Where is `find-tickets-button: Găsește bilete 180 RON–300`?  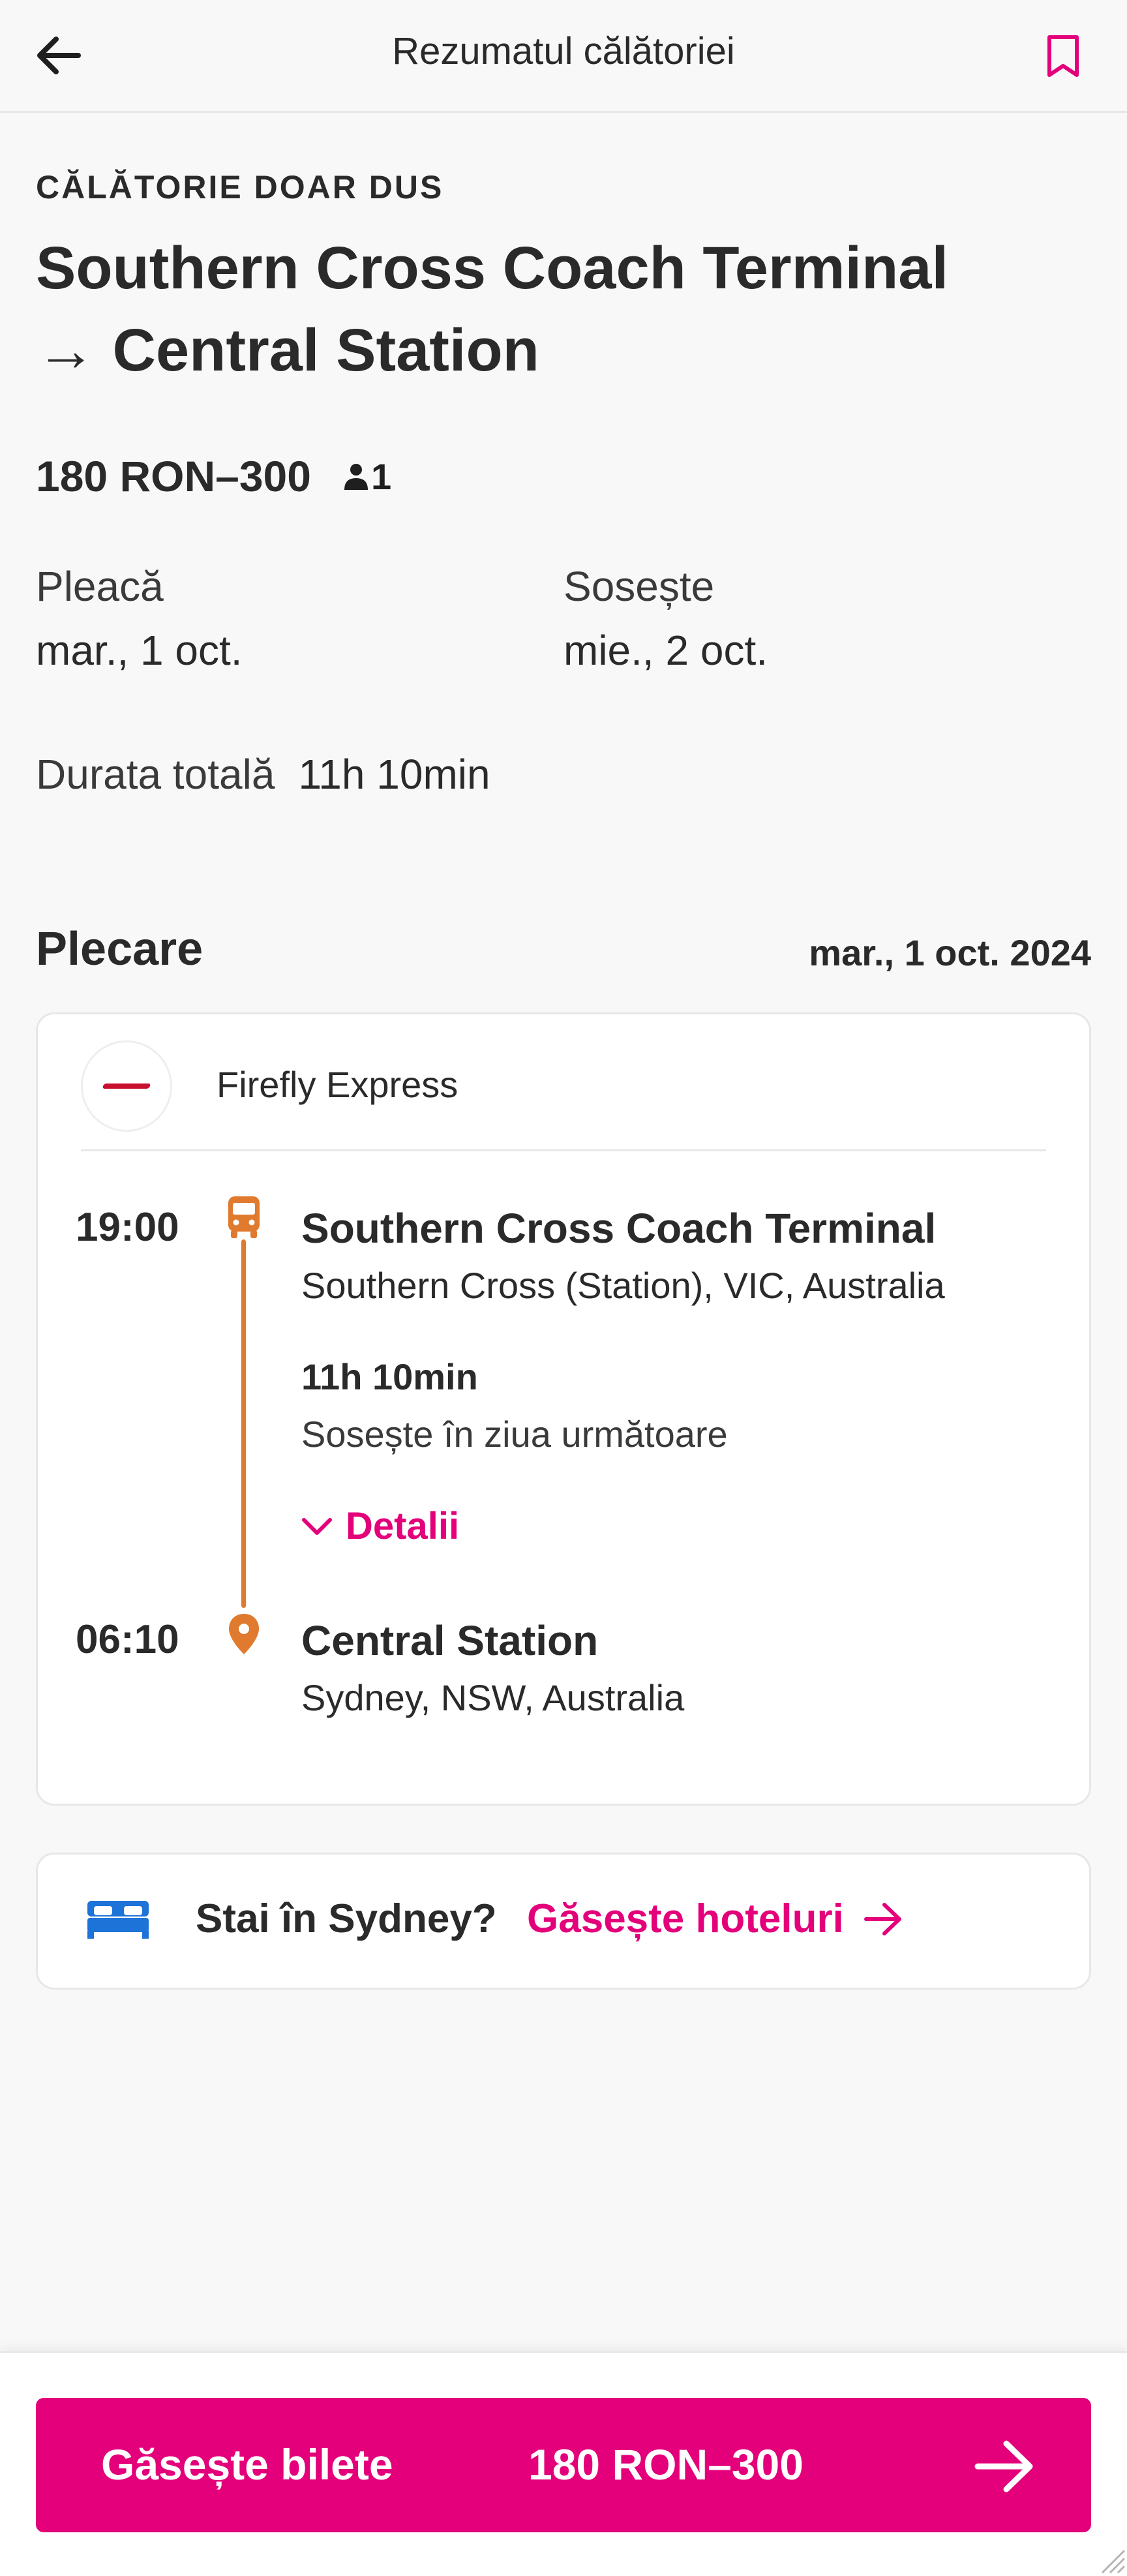 find-tickets-button: Găsește bilete 180 RON–300 is located at coordinates (563, 2465).